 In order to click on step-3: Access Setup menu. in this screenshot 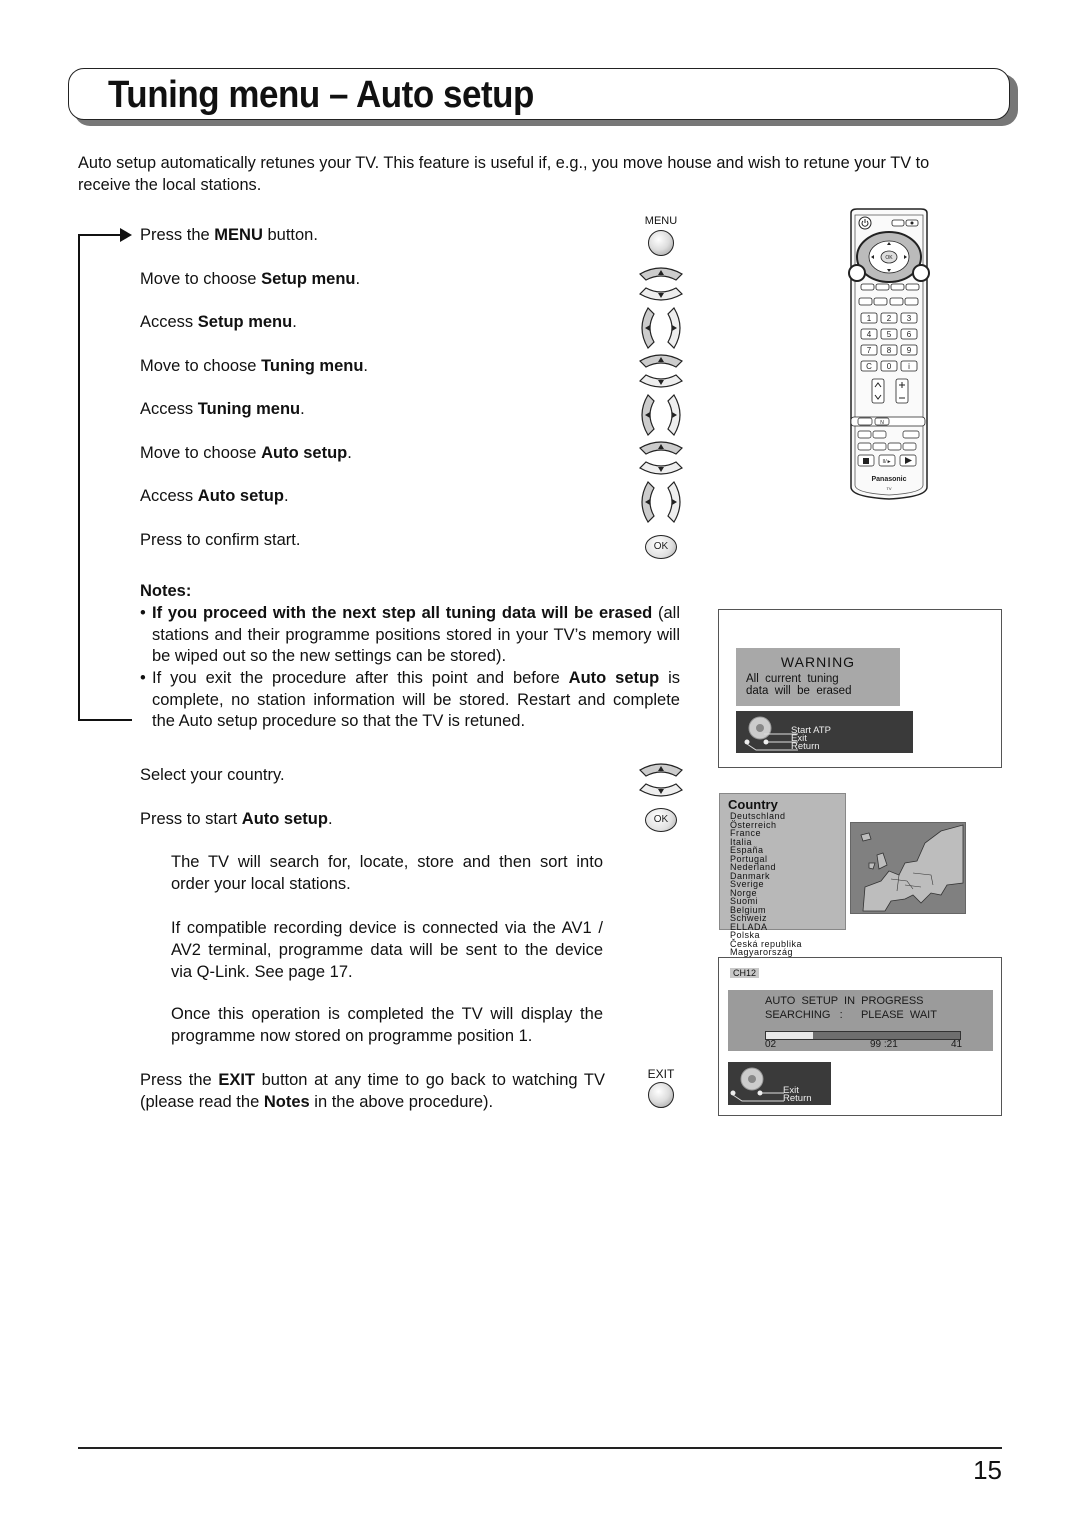, I will do `click(218, 322)`.